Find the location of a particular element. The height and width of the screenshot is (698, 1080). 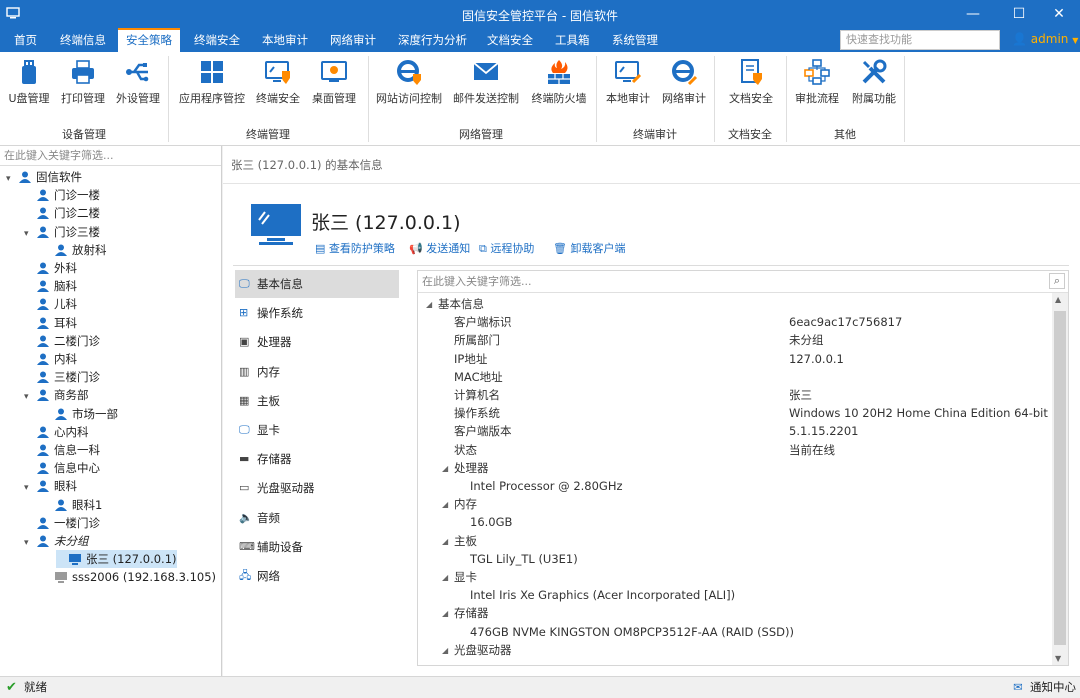

category-item: 🔈 音频 is located at coordinates (317, 518).